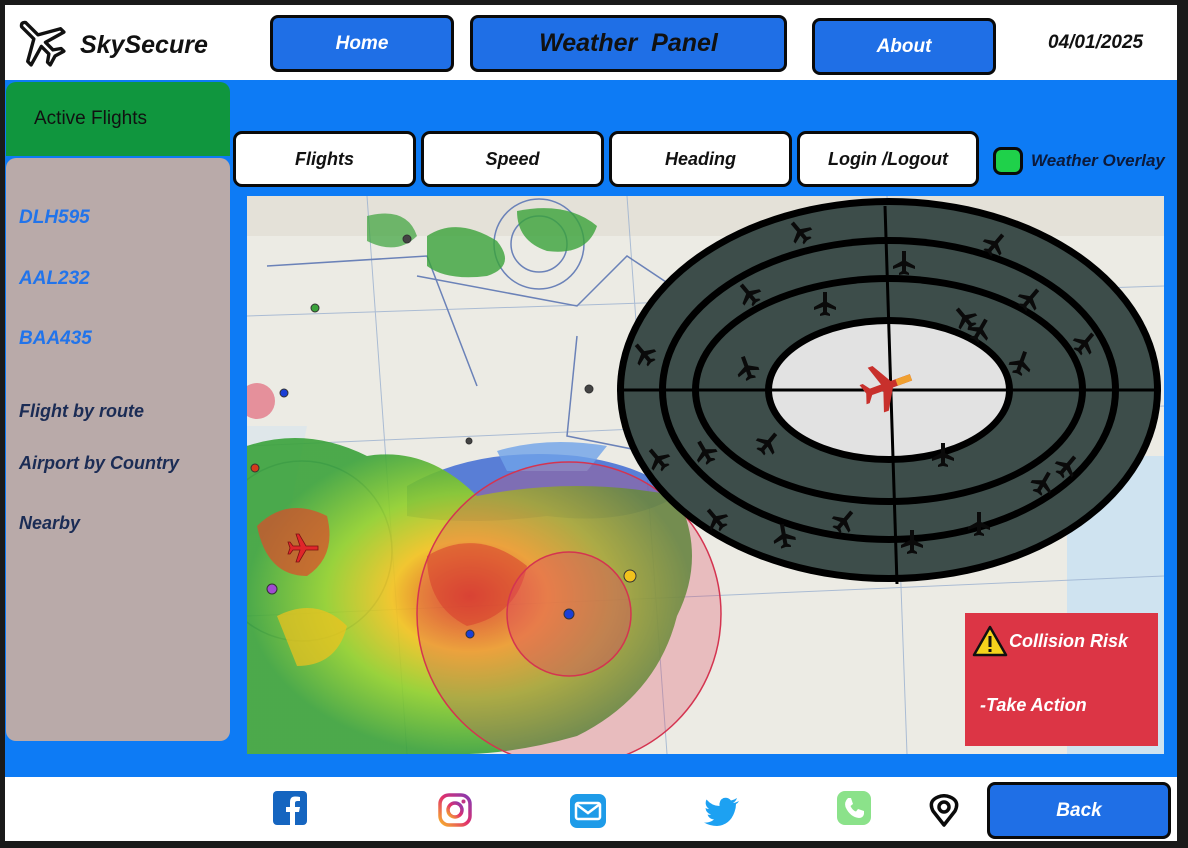 The image size is (1188, 848). I want to click on back-button: Back, so click(1079, 810).